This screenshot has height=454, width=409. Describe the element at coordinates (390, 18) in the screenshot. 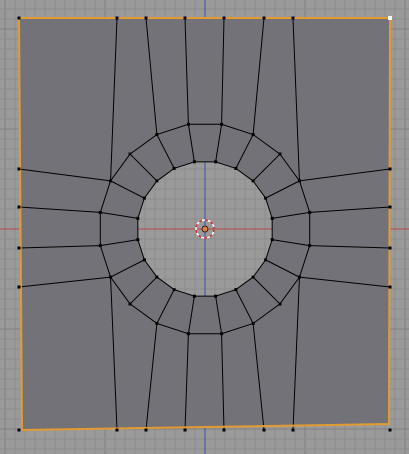

I see `selected-vertex` at that location.